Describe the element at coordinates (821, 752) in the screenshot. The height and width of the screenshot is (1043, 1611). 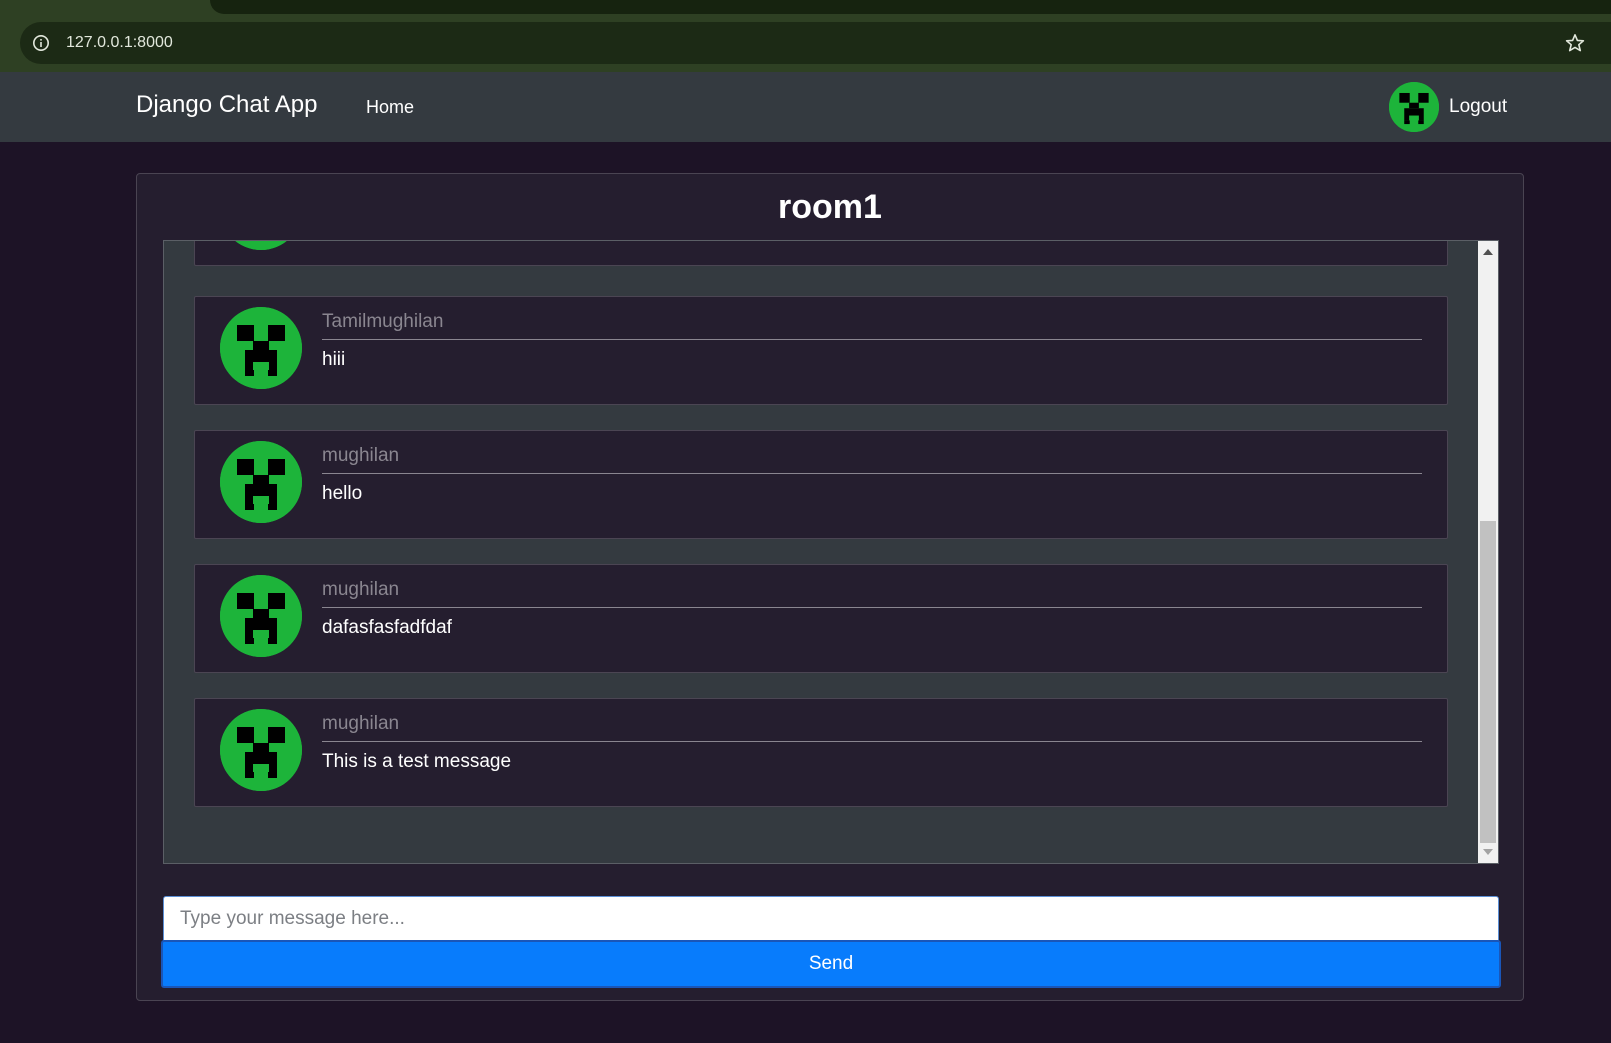
I see `message-card: mughilan This is a test message` at that location.